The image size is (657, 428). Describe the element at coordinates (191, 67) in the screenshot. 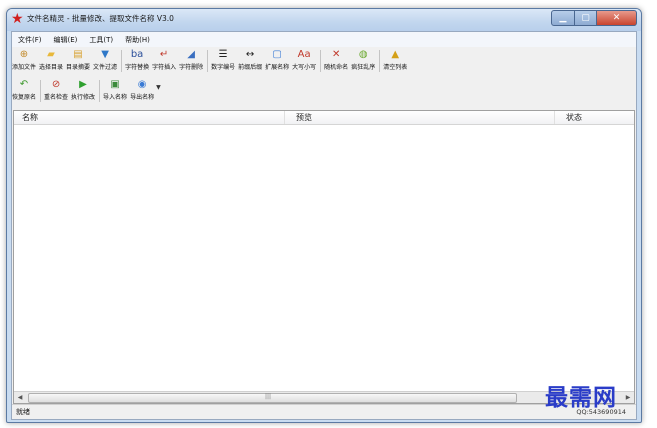

I see `toolbar-label: 字符删除` at that location.